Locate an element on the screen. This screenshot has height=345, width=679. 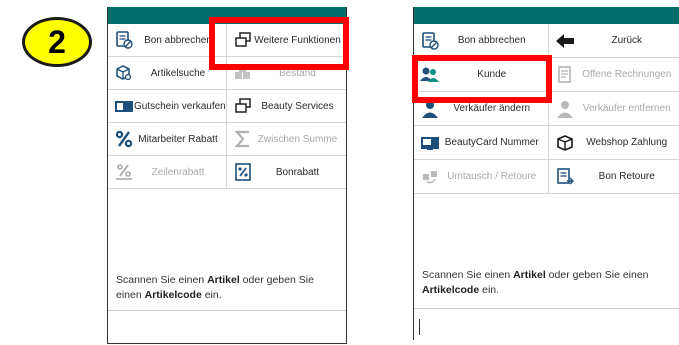
webshop-box-icon is located at coordinates (565, 143).